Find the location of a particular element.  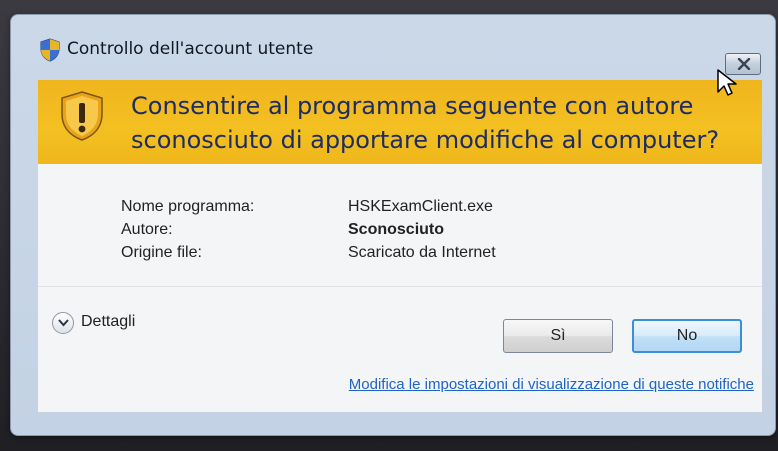

file-origin-value: Scaricato da Internet is located at coordinates (422, 252).